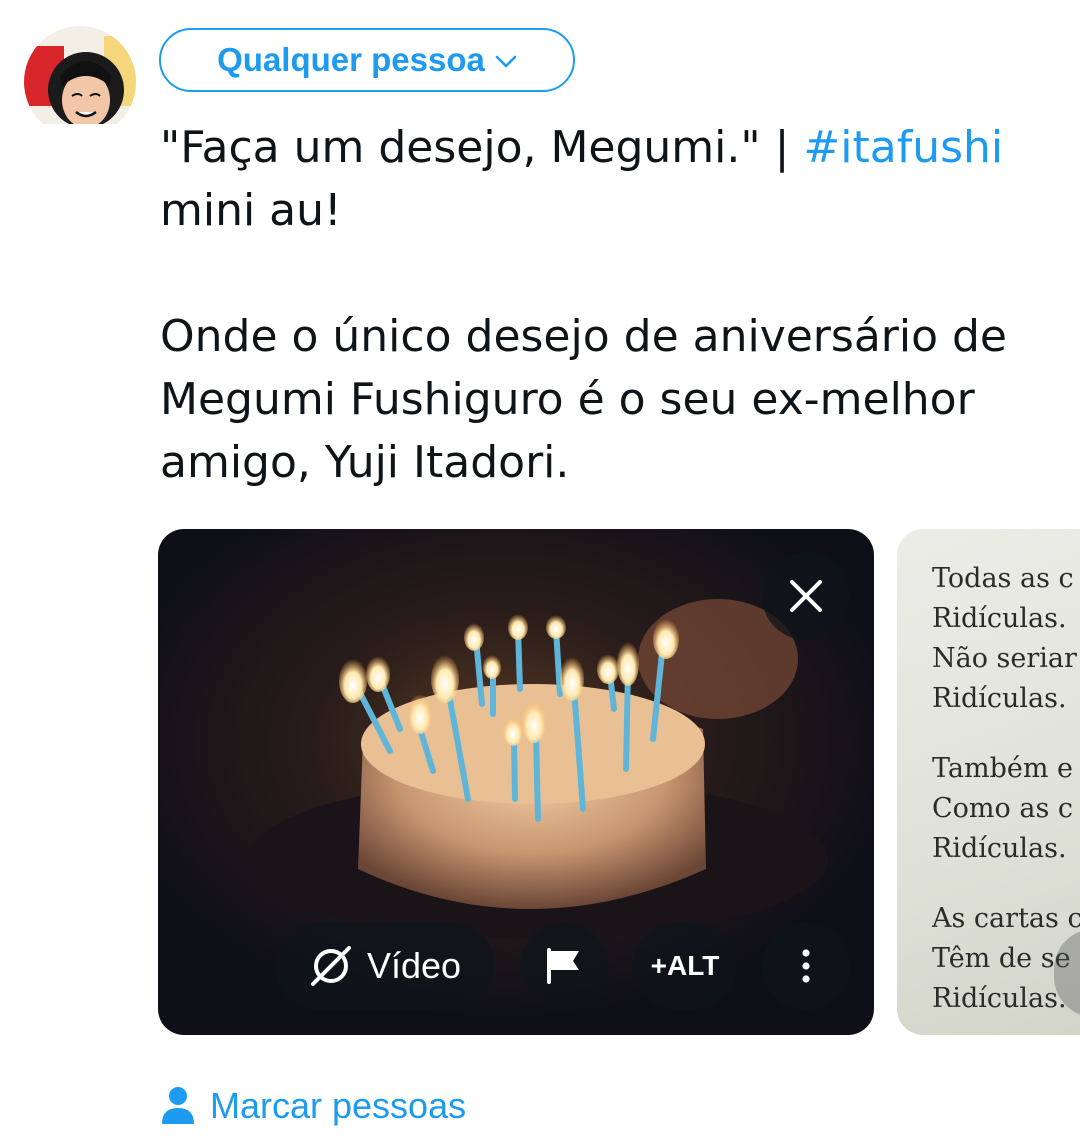 The height and width of the screenshot is (1140, 1080). I want to click on video-edit-icon, so click(330, 966).